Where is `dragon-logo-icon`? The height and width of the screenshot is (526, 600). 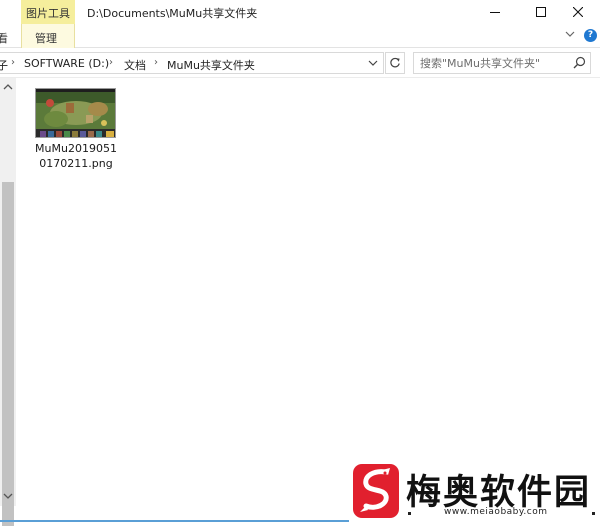 dragon-logo-icon is located at coordinates (376, 491).